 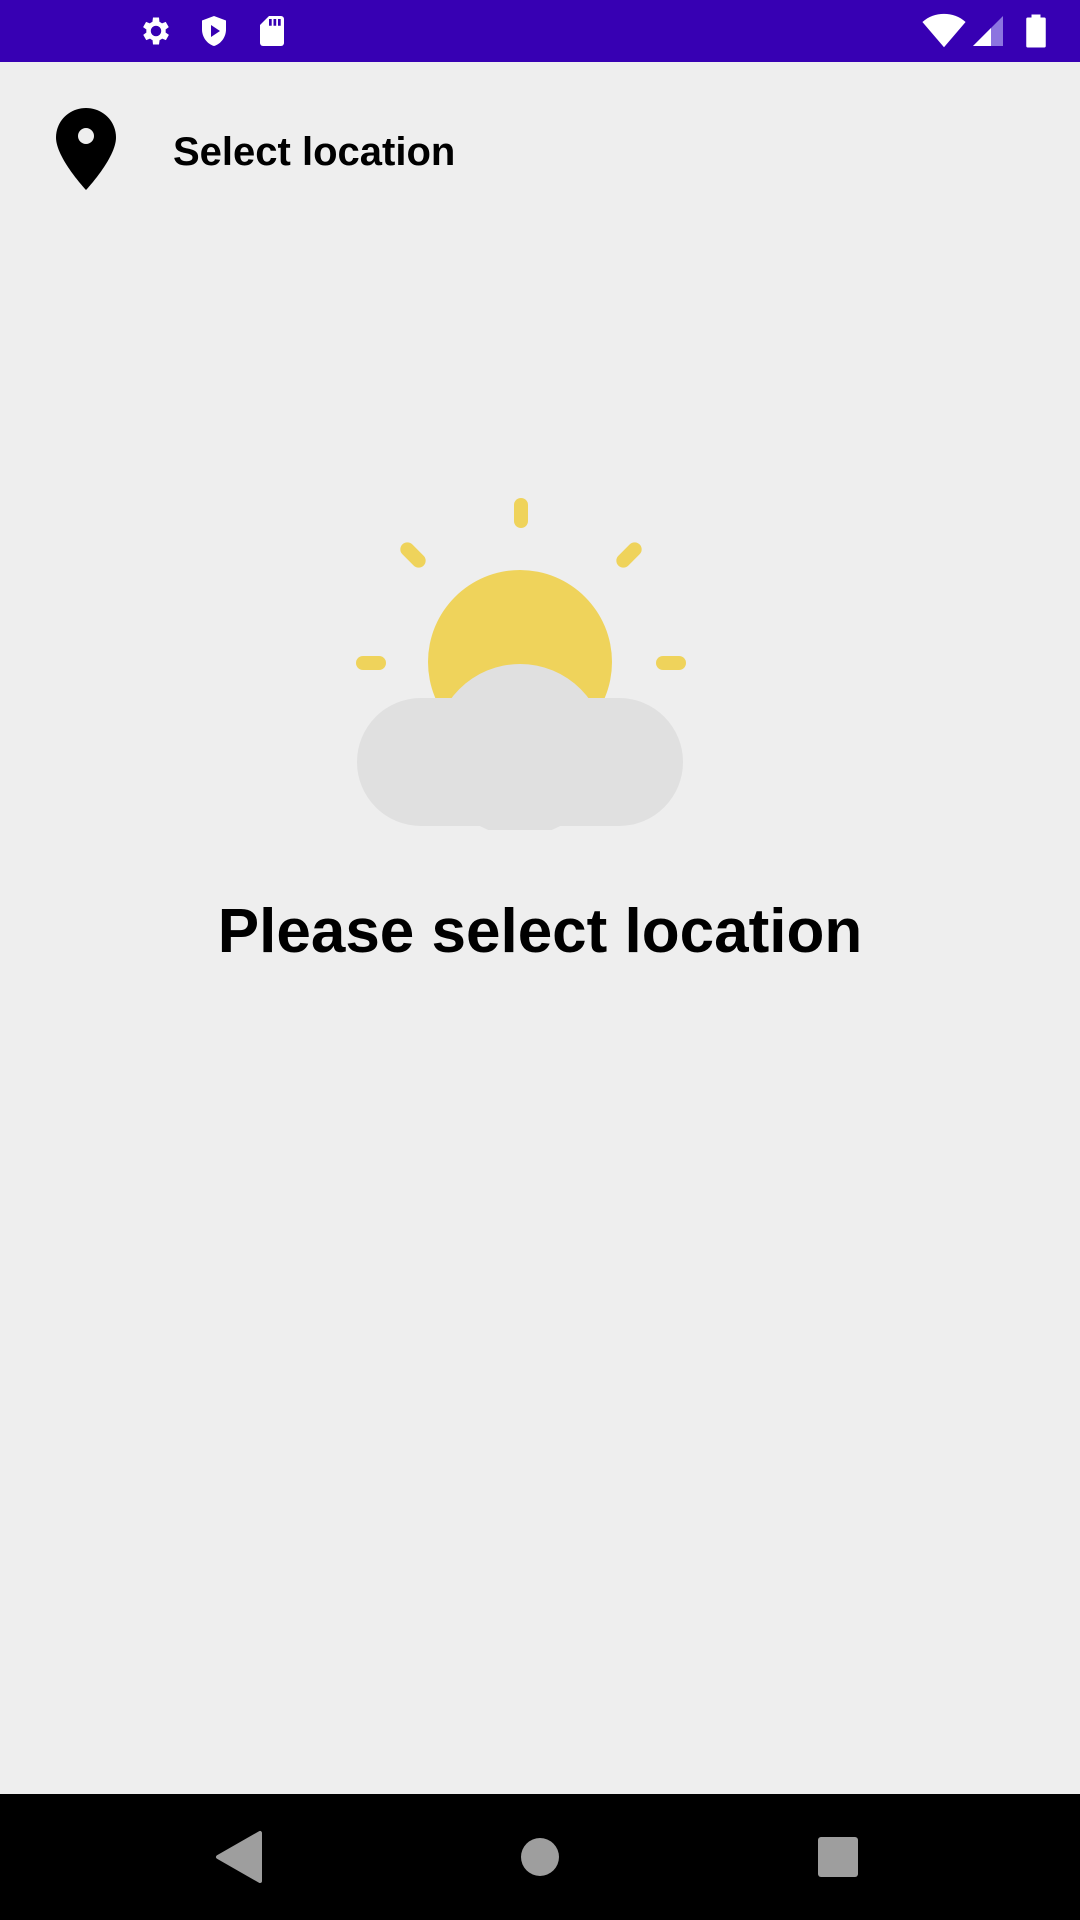 What do you see at coordinates (521, 513) in the screenshot?
I see `sun-ray-top` at bounding box center [521, 513].